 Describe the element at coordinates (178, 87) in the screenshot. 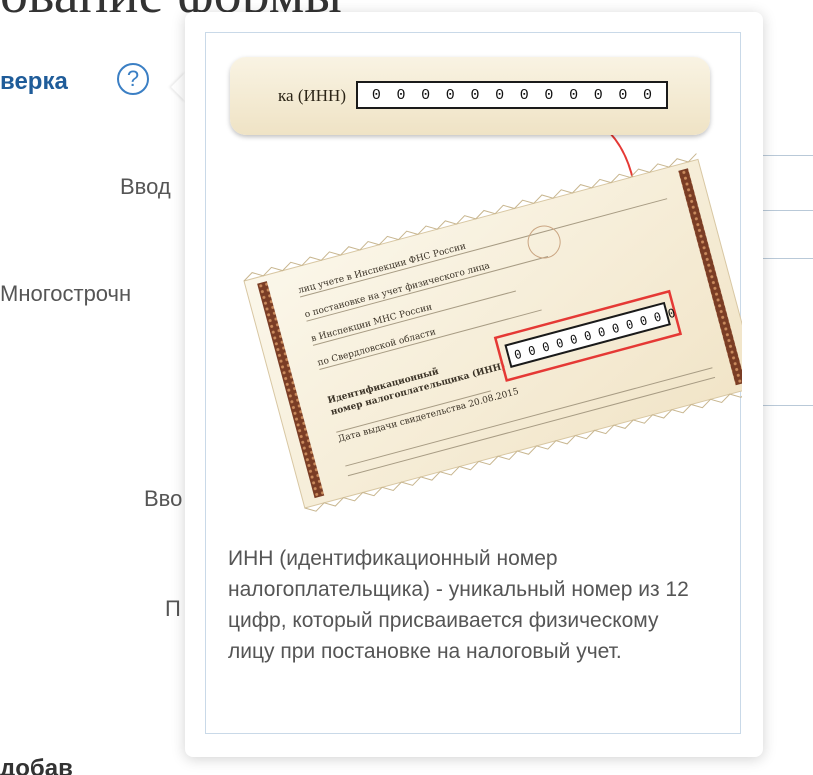

I see `popover-arrow` at that location.